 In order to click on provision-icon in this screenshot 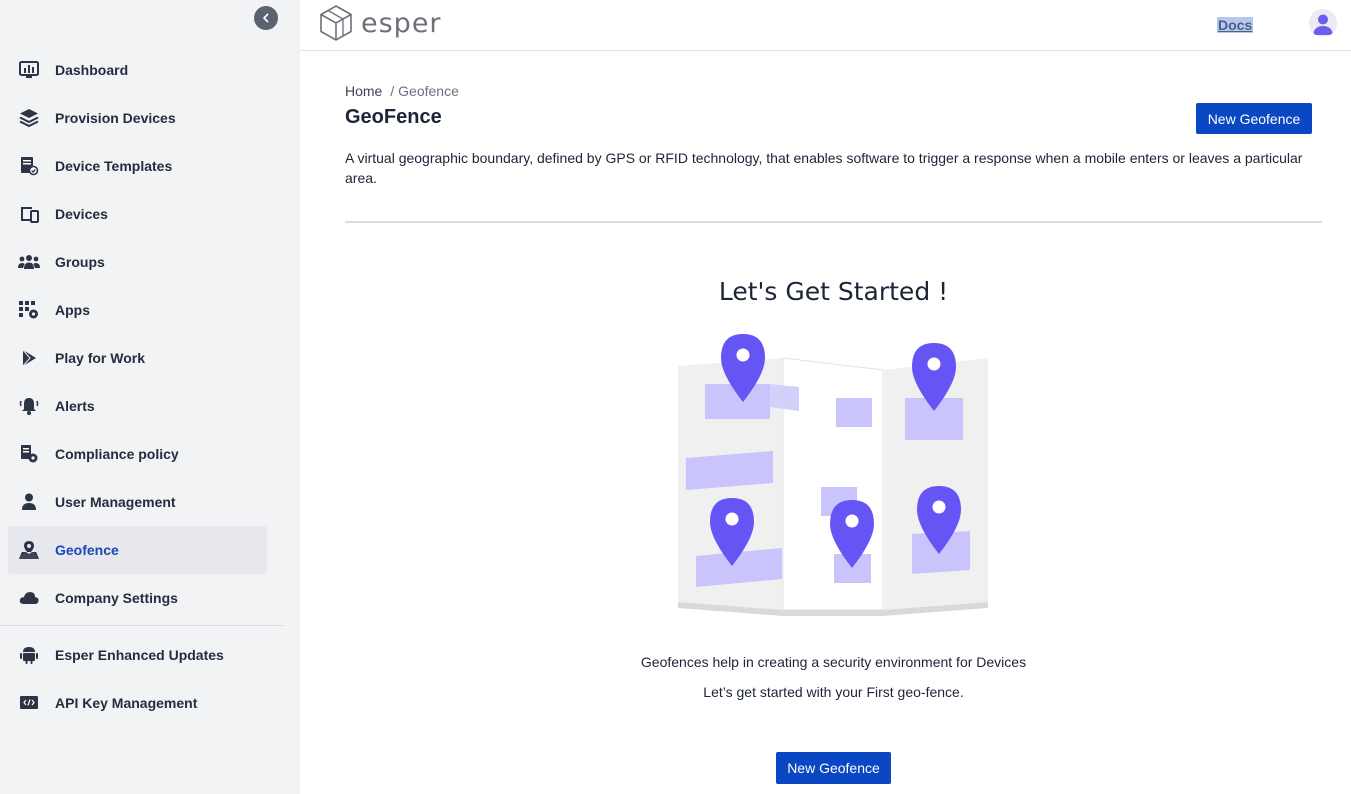, I will do `click(29, 118)`.